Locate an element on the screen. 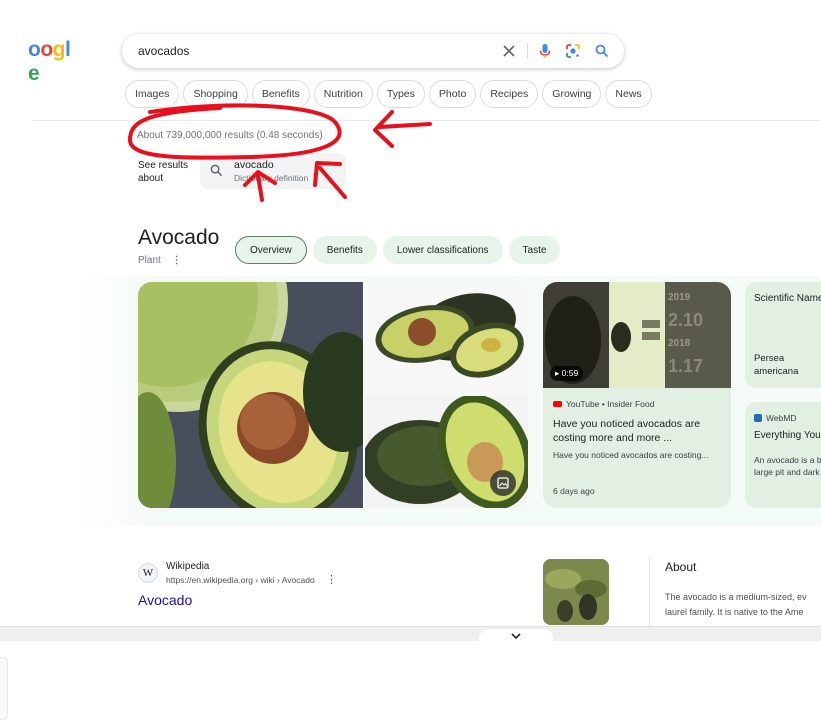  video-duration: ▸ 0:59 is located at coordinates (567, 373).